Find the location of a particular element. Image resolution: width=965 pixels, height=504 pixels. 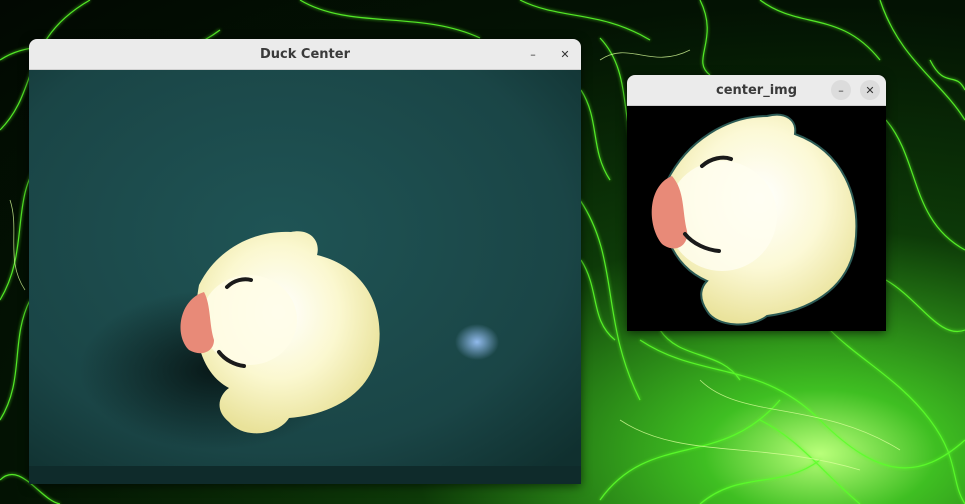

window-title: Duck Center is located at coordinates (305, 54).